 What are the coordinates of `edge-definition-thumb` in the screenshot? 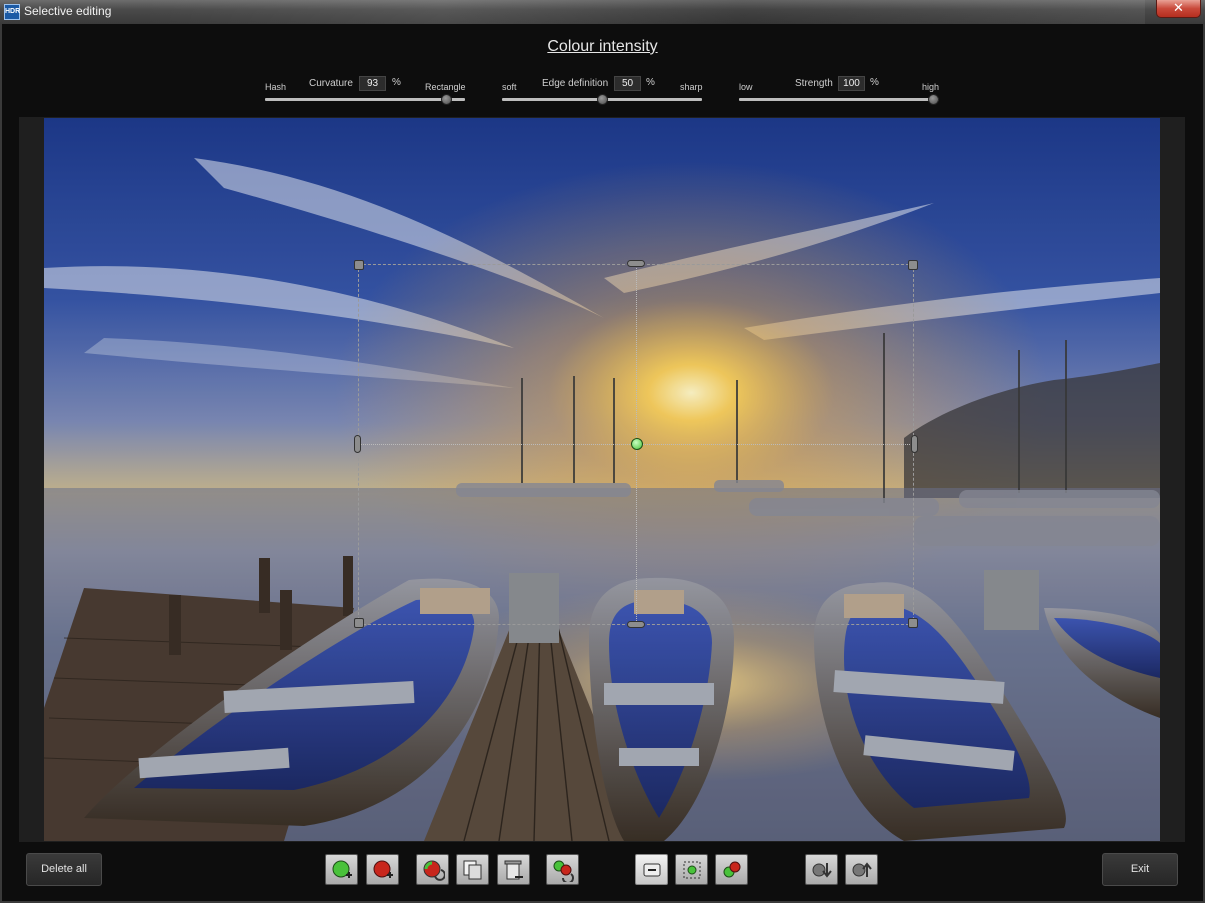 It's located at (602, 99).